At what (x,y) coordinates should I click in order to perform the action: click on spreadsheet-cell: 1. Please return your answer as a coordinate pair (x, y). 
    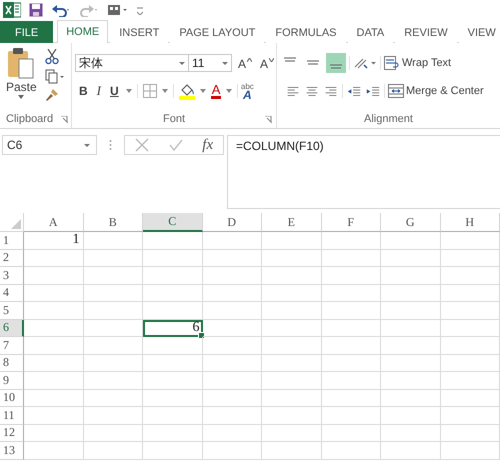
    Looking at the image, I should click on (54, 241).